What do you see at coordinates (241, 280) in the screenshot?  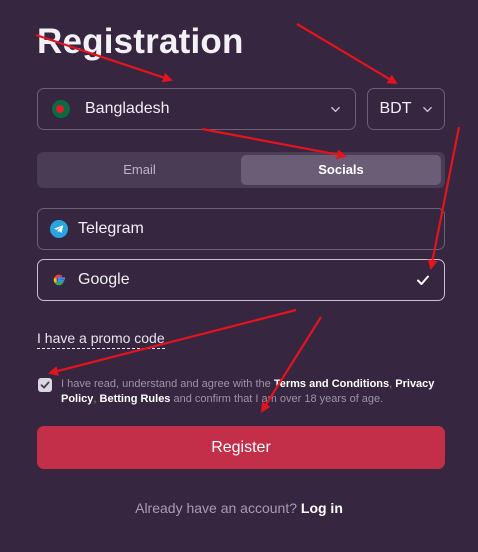 I see `google-option: Google` at bounding box center [241, 280].